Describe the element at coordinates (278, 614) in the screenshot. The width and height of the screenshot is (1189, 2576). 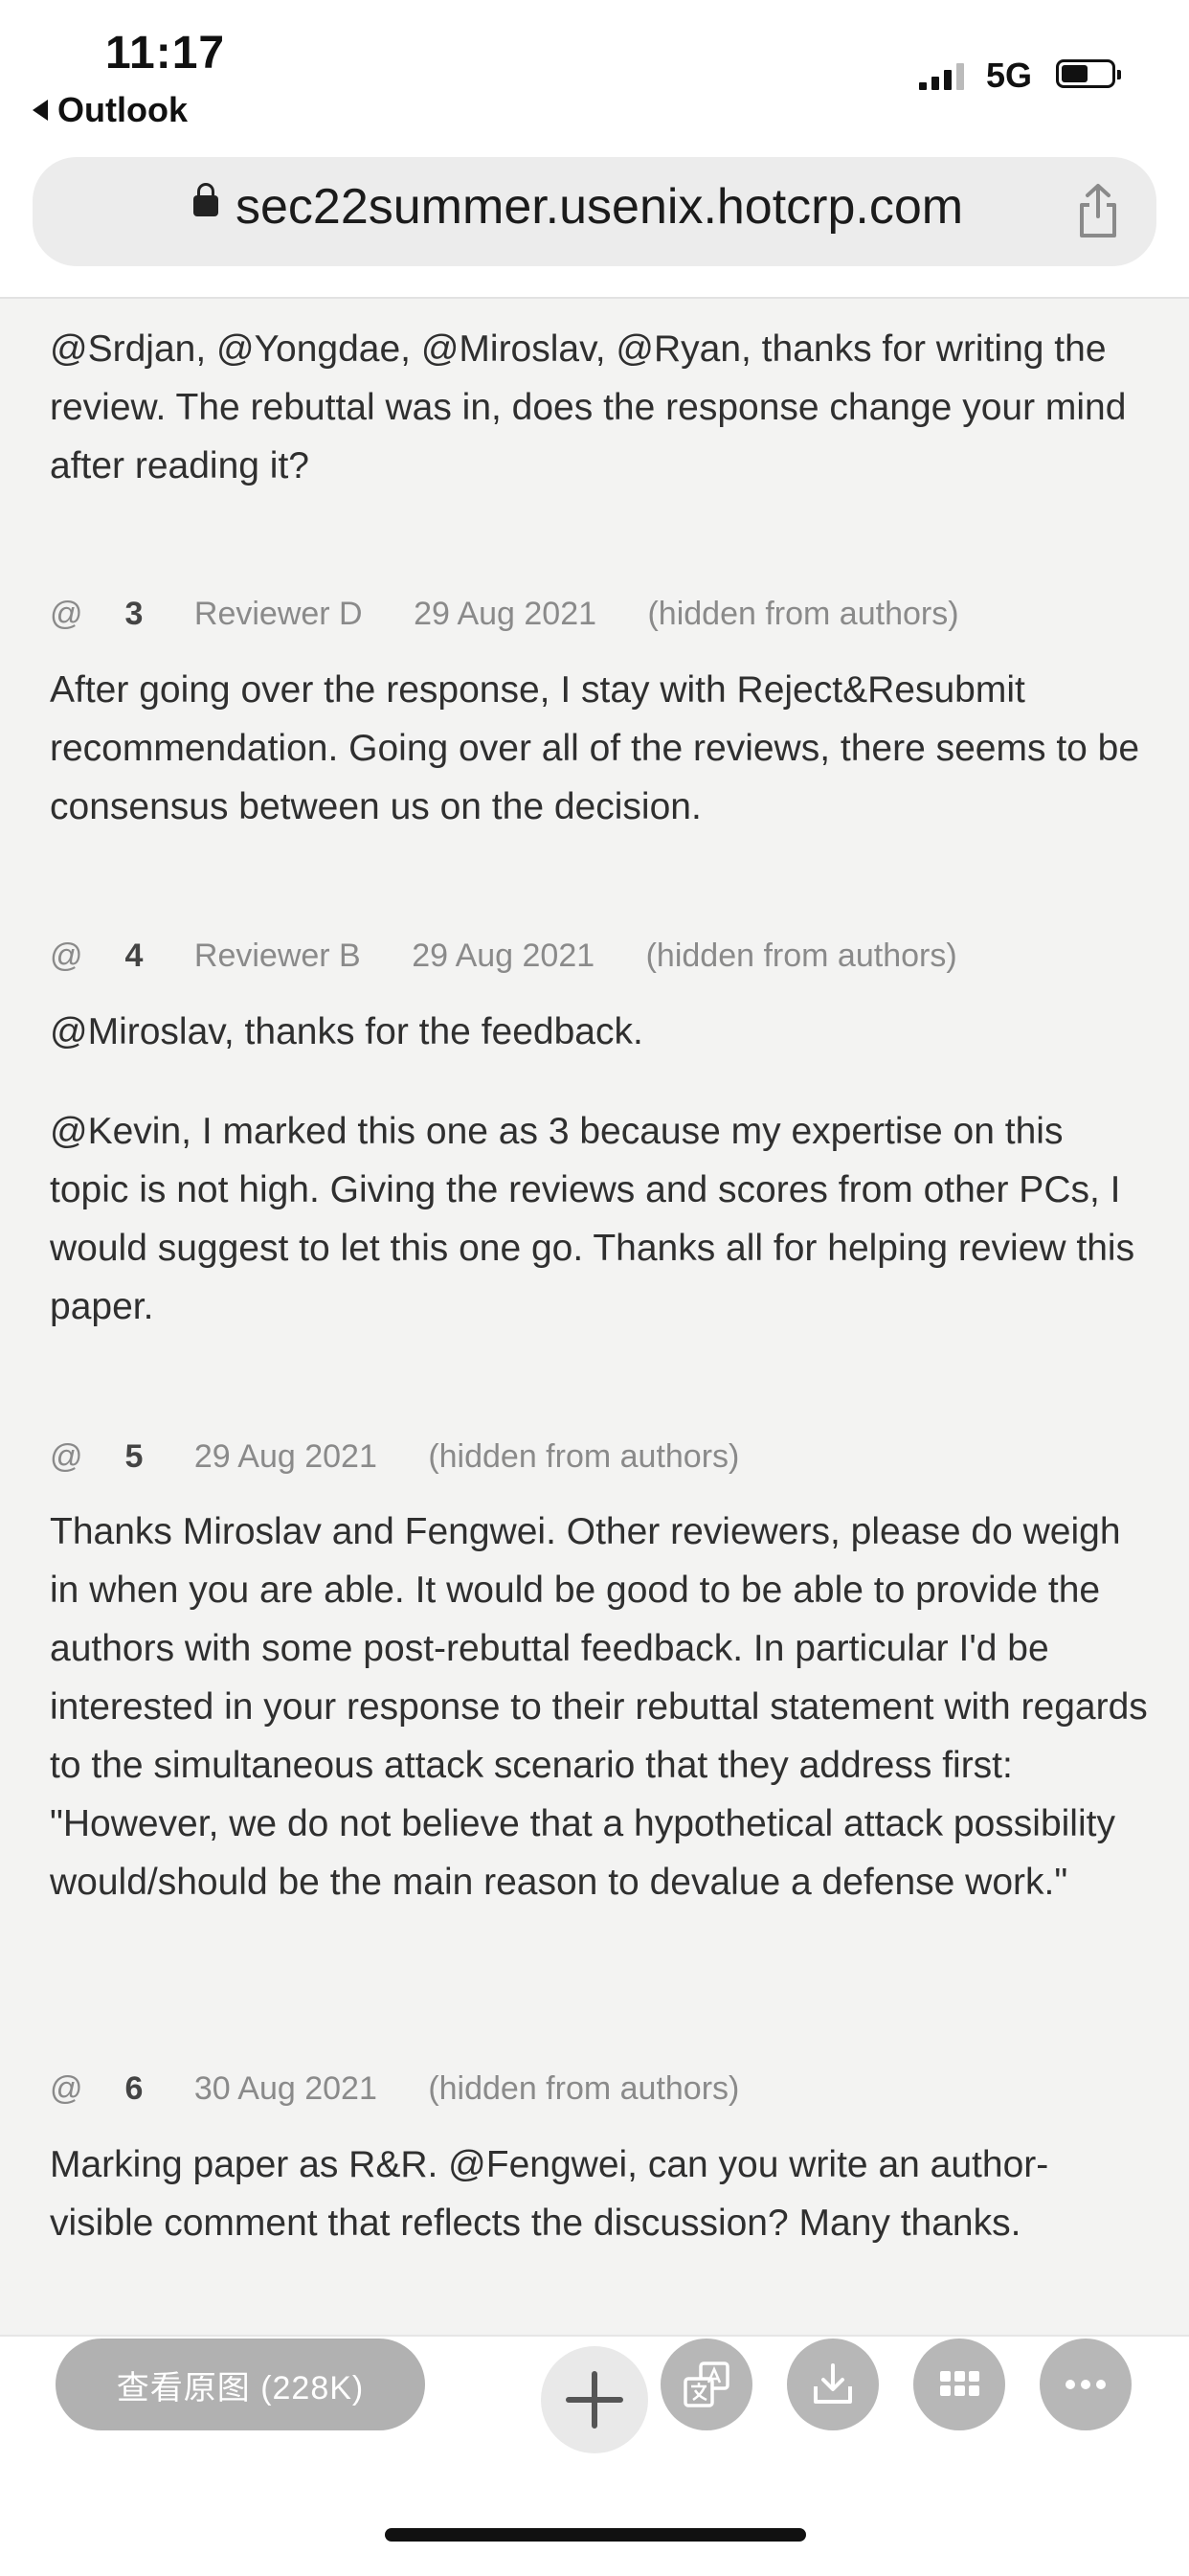
I see `reviewer-name: Reviewer D` at that location.